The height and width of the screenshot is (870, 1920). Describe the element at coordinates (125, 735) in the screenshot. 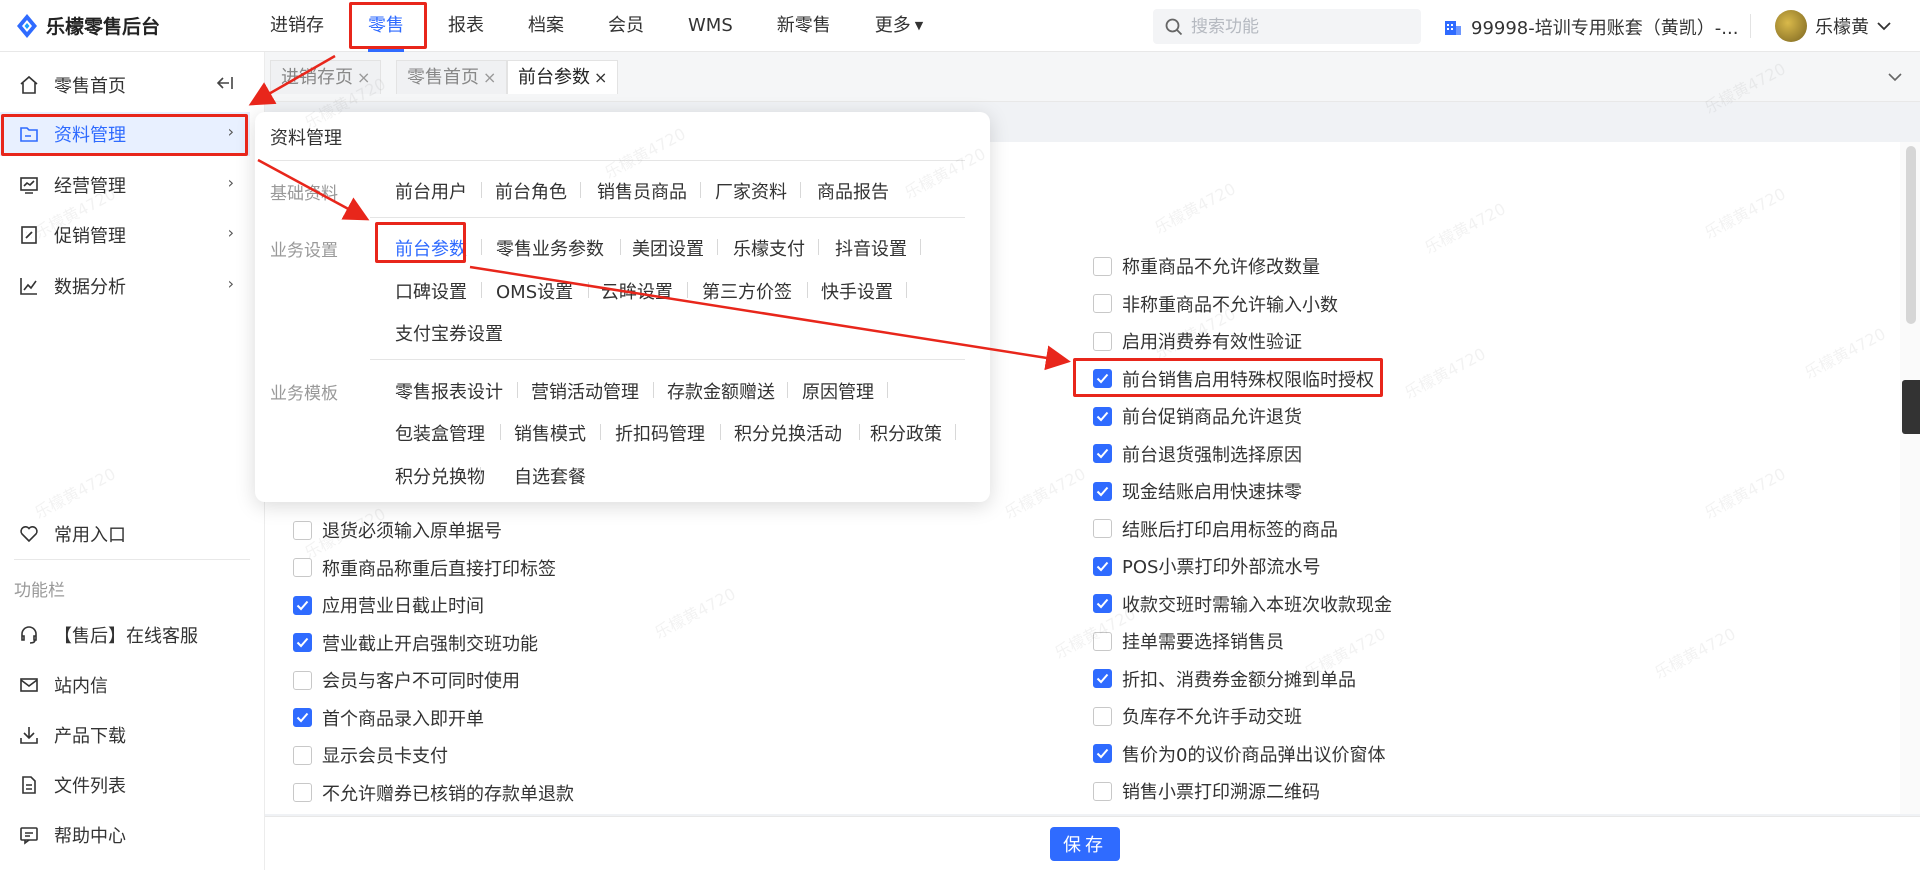

I see `sidebar-item-download: 产品下载` at that location.